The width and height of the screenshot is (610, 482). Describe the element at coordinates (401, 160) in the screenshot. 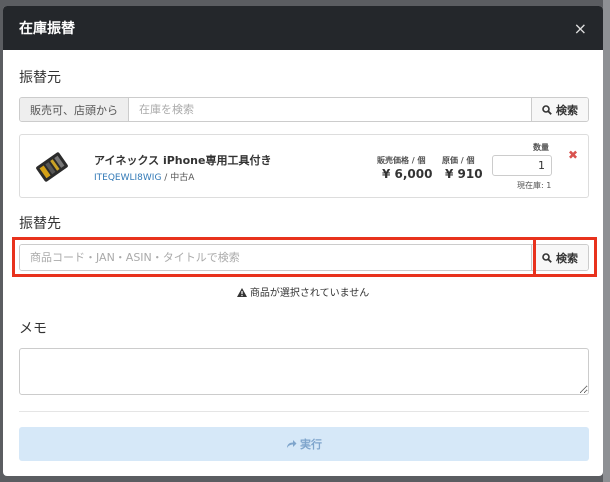

I see `sale-price-label: 販売価格 / 個` at that location.